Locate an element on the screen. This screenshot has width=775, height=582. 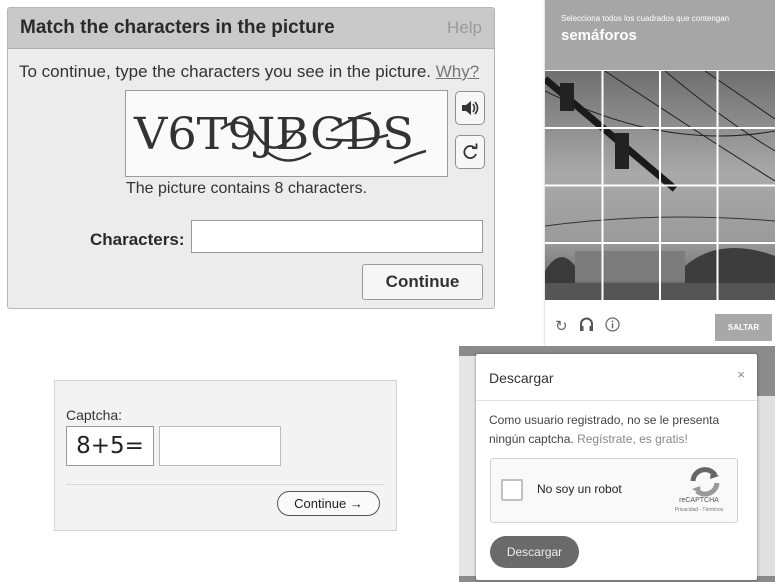
register-link: Regístrate, es gratis! is located at coordinates (632, 439).